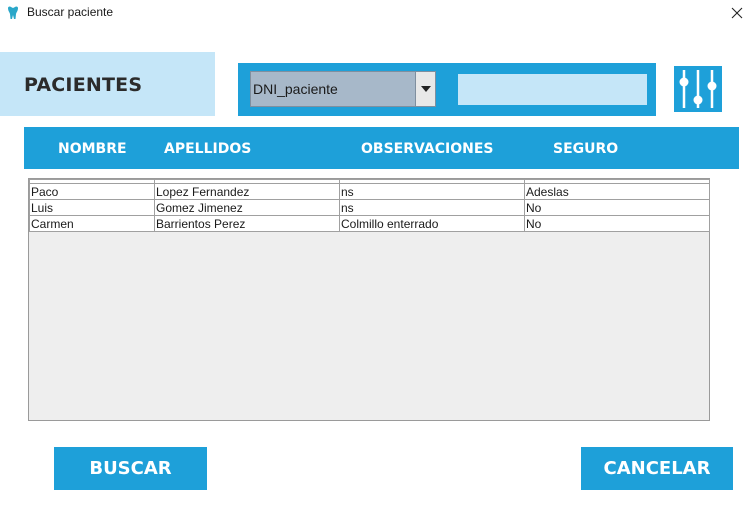 The width and height of the screenshot is (751, 507). I want to click on close-button, so click(737, 13).